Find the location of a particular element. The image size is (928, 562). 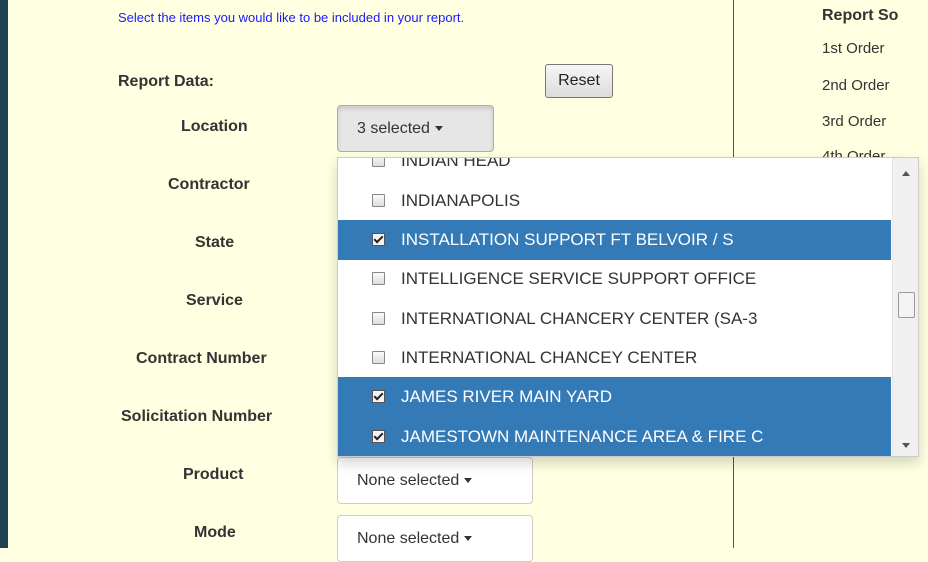

location-dropdown-button: 3 selected is located at coordinates (415, 128).